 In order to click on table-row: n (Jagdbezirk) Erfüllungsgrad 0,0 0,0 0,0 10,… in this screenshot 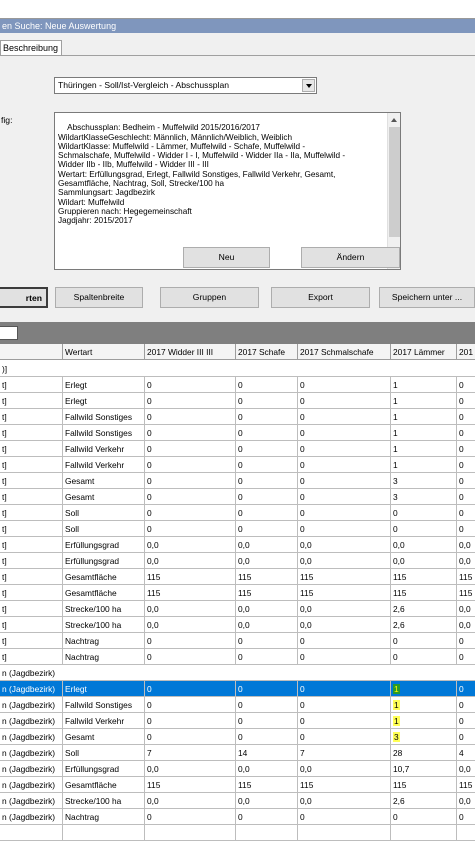, I will do `click(237, 769)`.